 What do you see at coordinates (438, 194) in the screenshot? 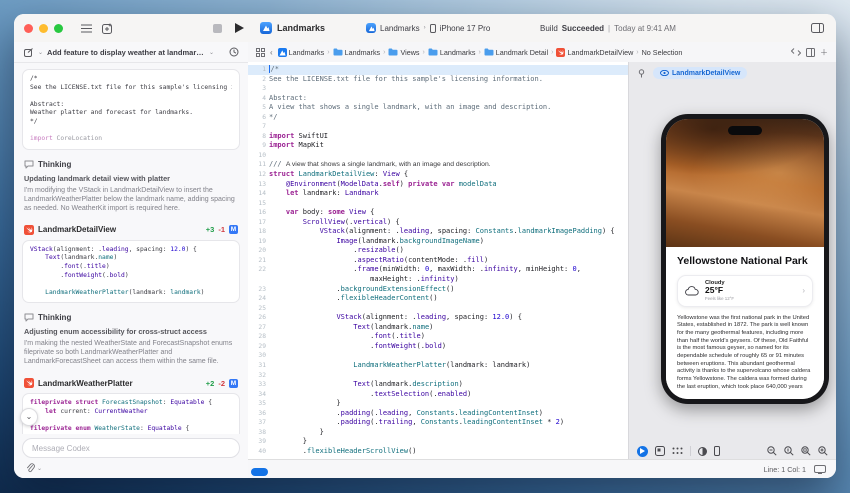
I see `code-line: 14 let landmark: Landmark` at bounding box center [438, 194].